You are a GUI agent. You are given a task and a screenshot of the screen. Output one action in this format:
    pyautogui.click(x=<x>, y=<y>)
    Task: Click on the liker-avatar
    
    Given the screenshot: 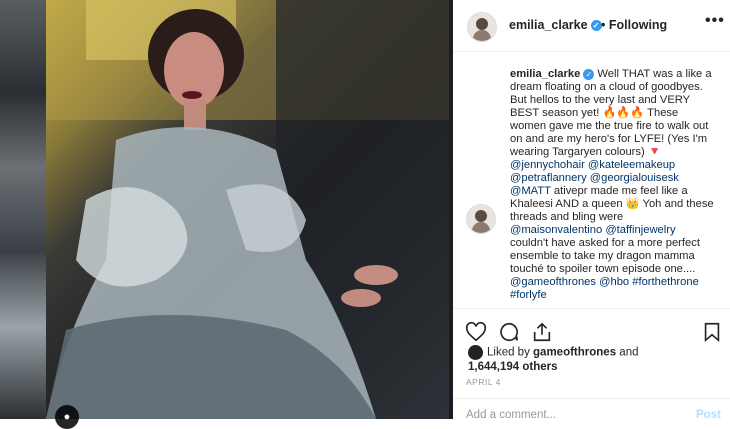 What is the action you would take?
    pyautogui.click(x=475, y=352)
    